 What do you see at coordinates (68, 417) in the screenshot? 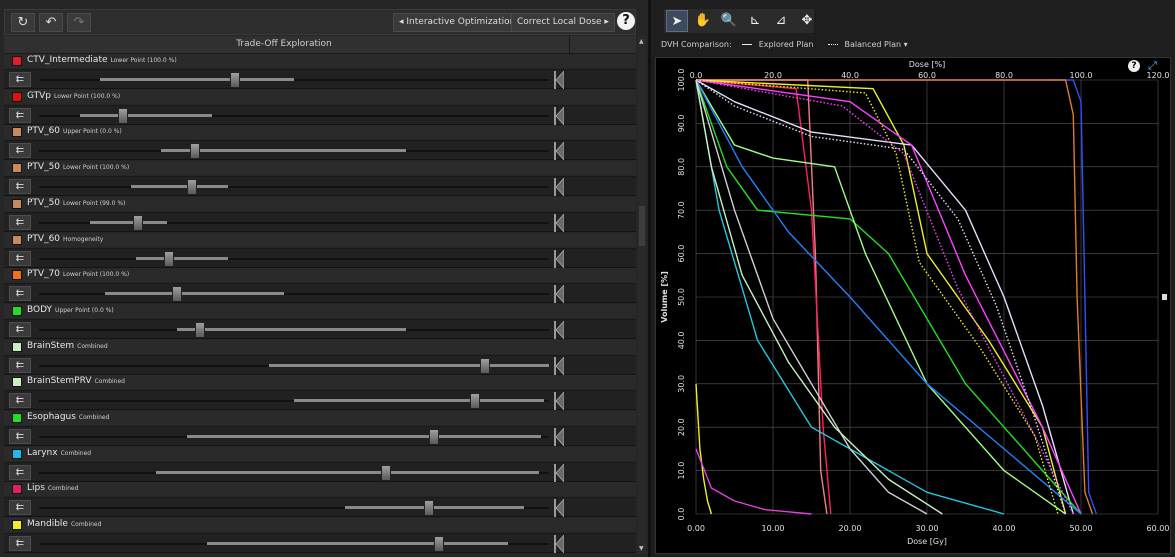
I see `structure-label: Esophagus Combined` at bounding box center [68, 417].